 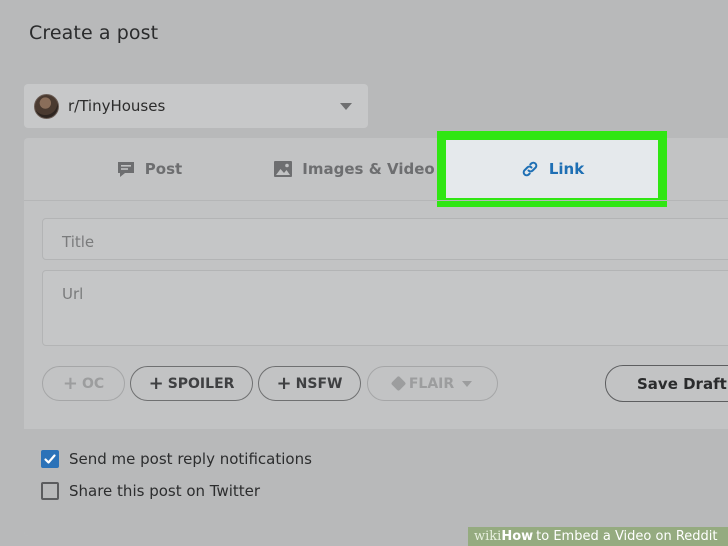 What do you see at coordinates (385, 239) in the screenshot?
I see `title-input: Title` at bounding box center [385, 239].